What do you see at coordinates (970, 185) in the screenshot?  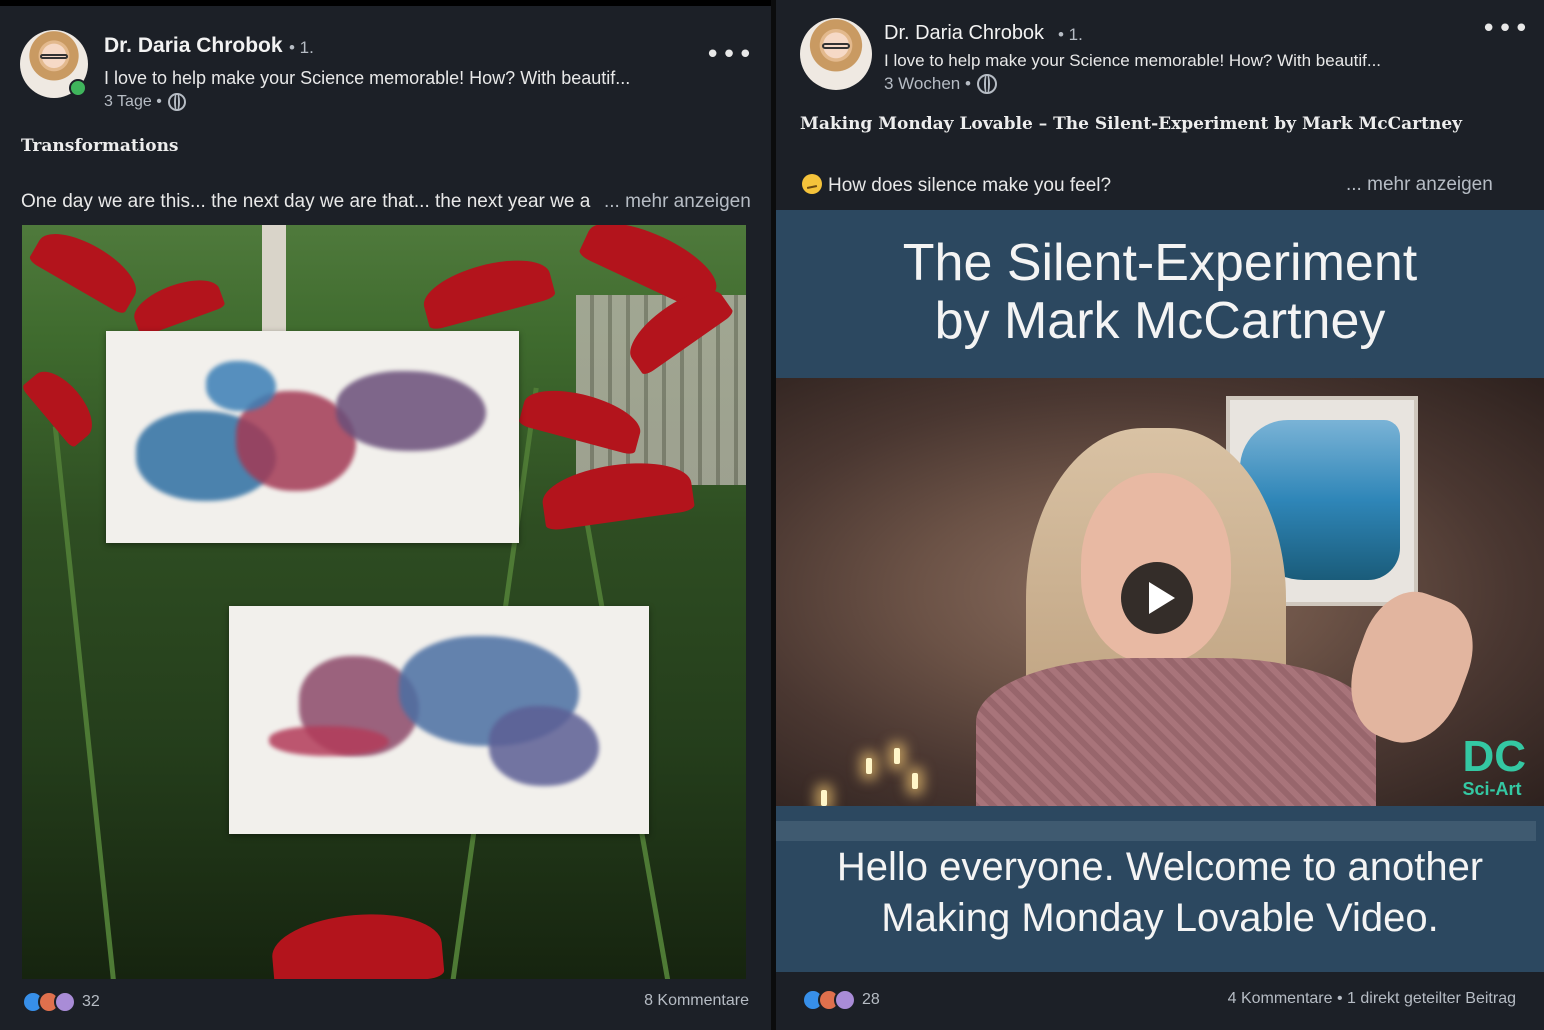 I see `post-text: How does silence make you feel?` at bounding box center [970, 185].